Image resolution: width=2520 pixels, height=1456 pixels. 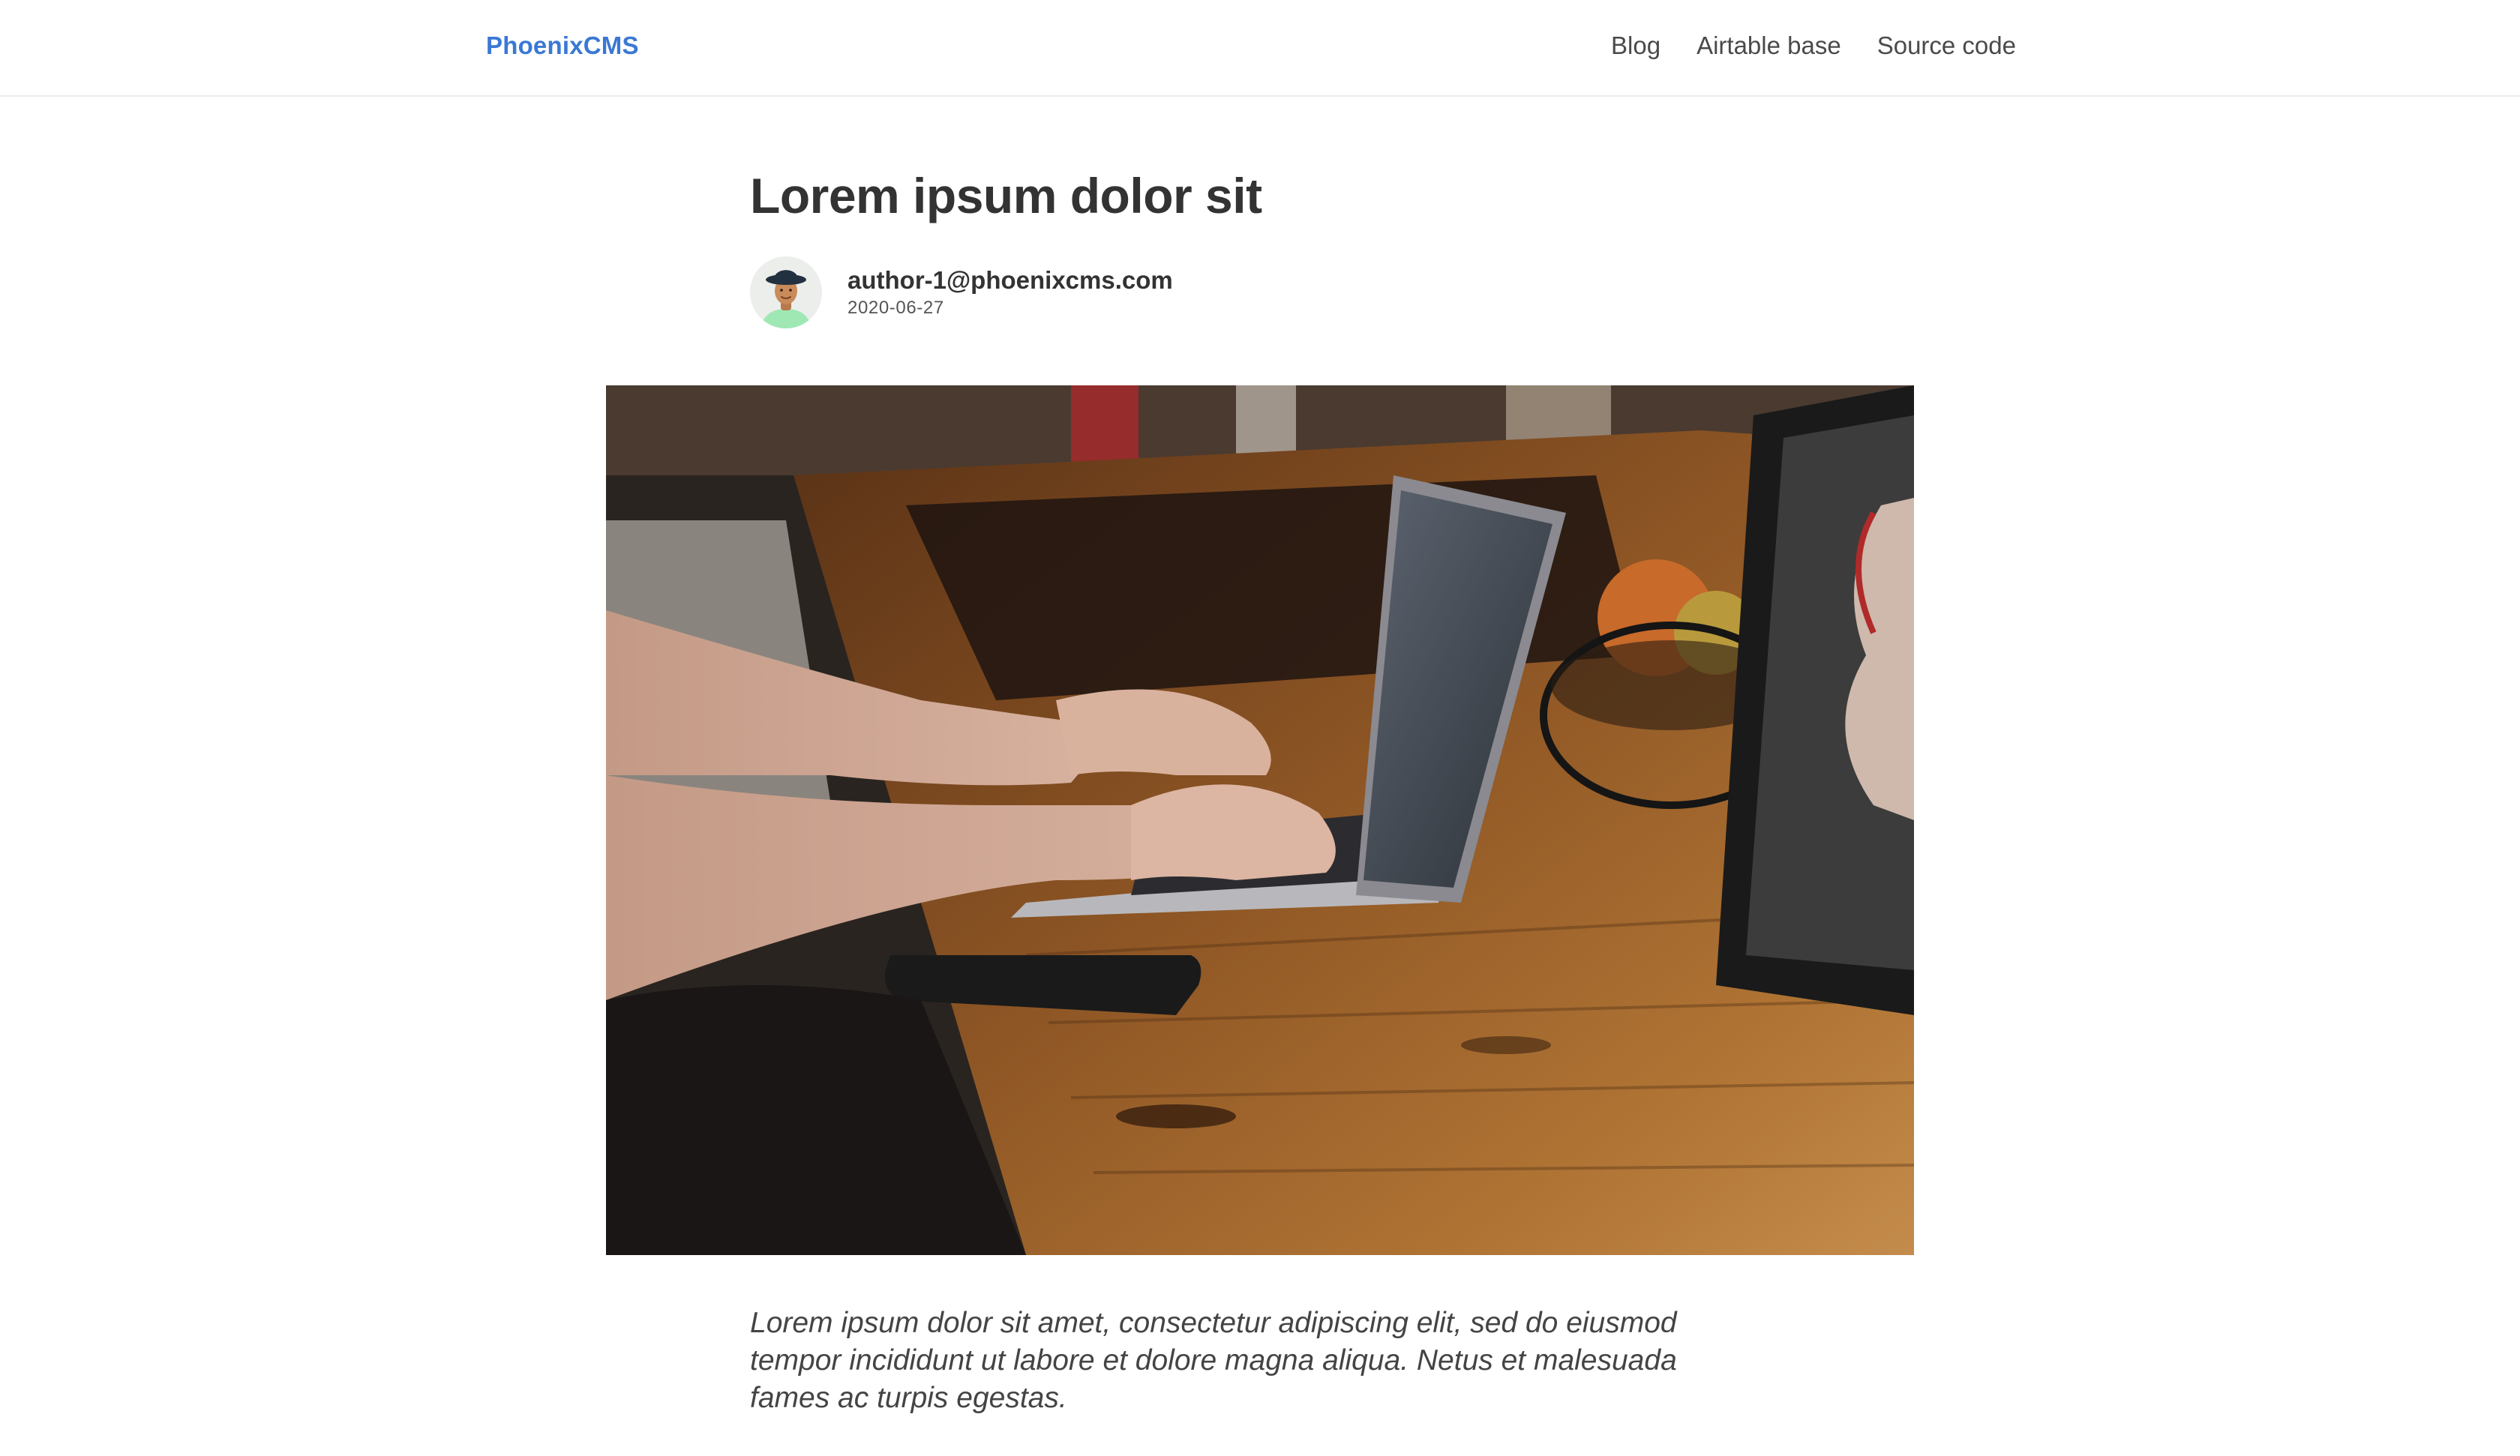 I want to click on author-email: author-1@phoenixcms.com, so click(x=1010, y=280).